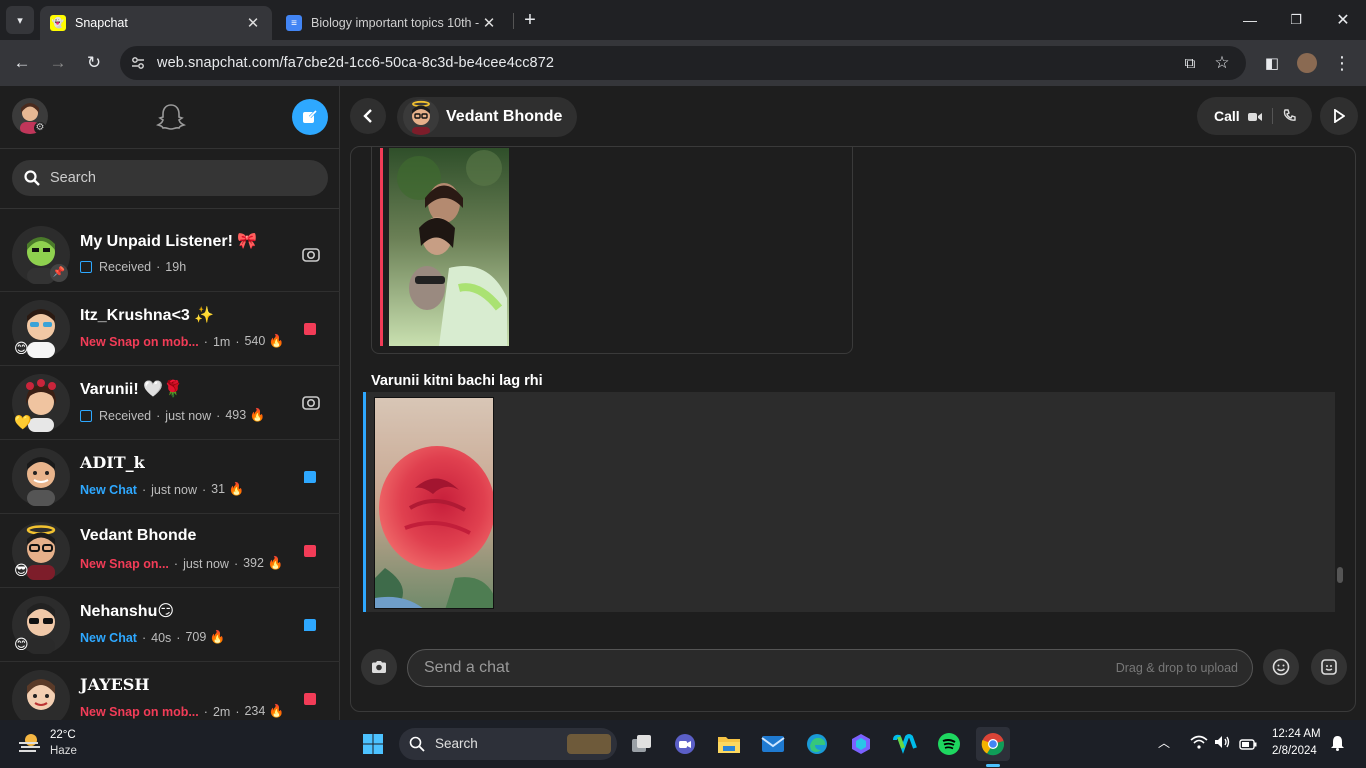 The height and width of the screenshot is (768, 1366). What do you see at coordinates (170, 625) in the screenshot?
I see `chat-item-nehanshu: 😊 Nehanshu😏 New Chat · 40s · 709 🔥` at bounding box center [170, 625].